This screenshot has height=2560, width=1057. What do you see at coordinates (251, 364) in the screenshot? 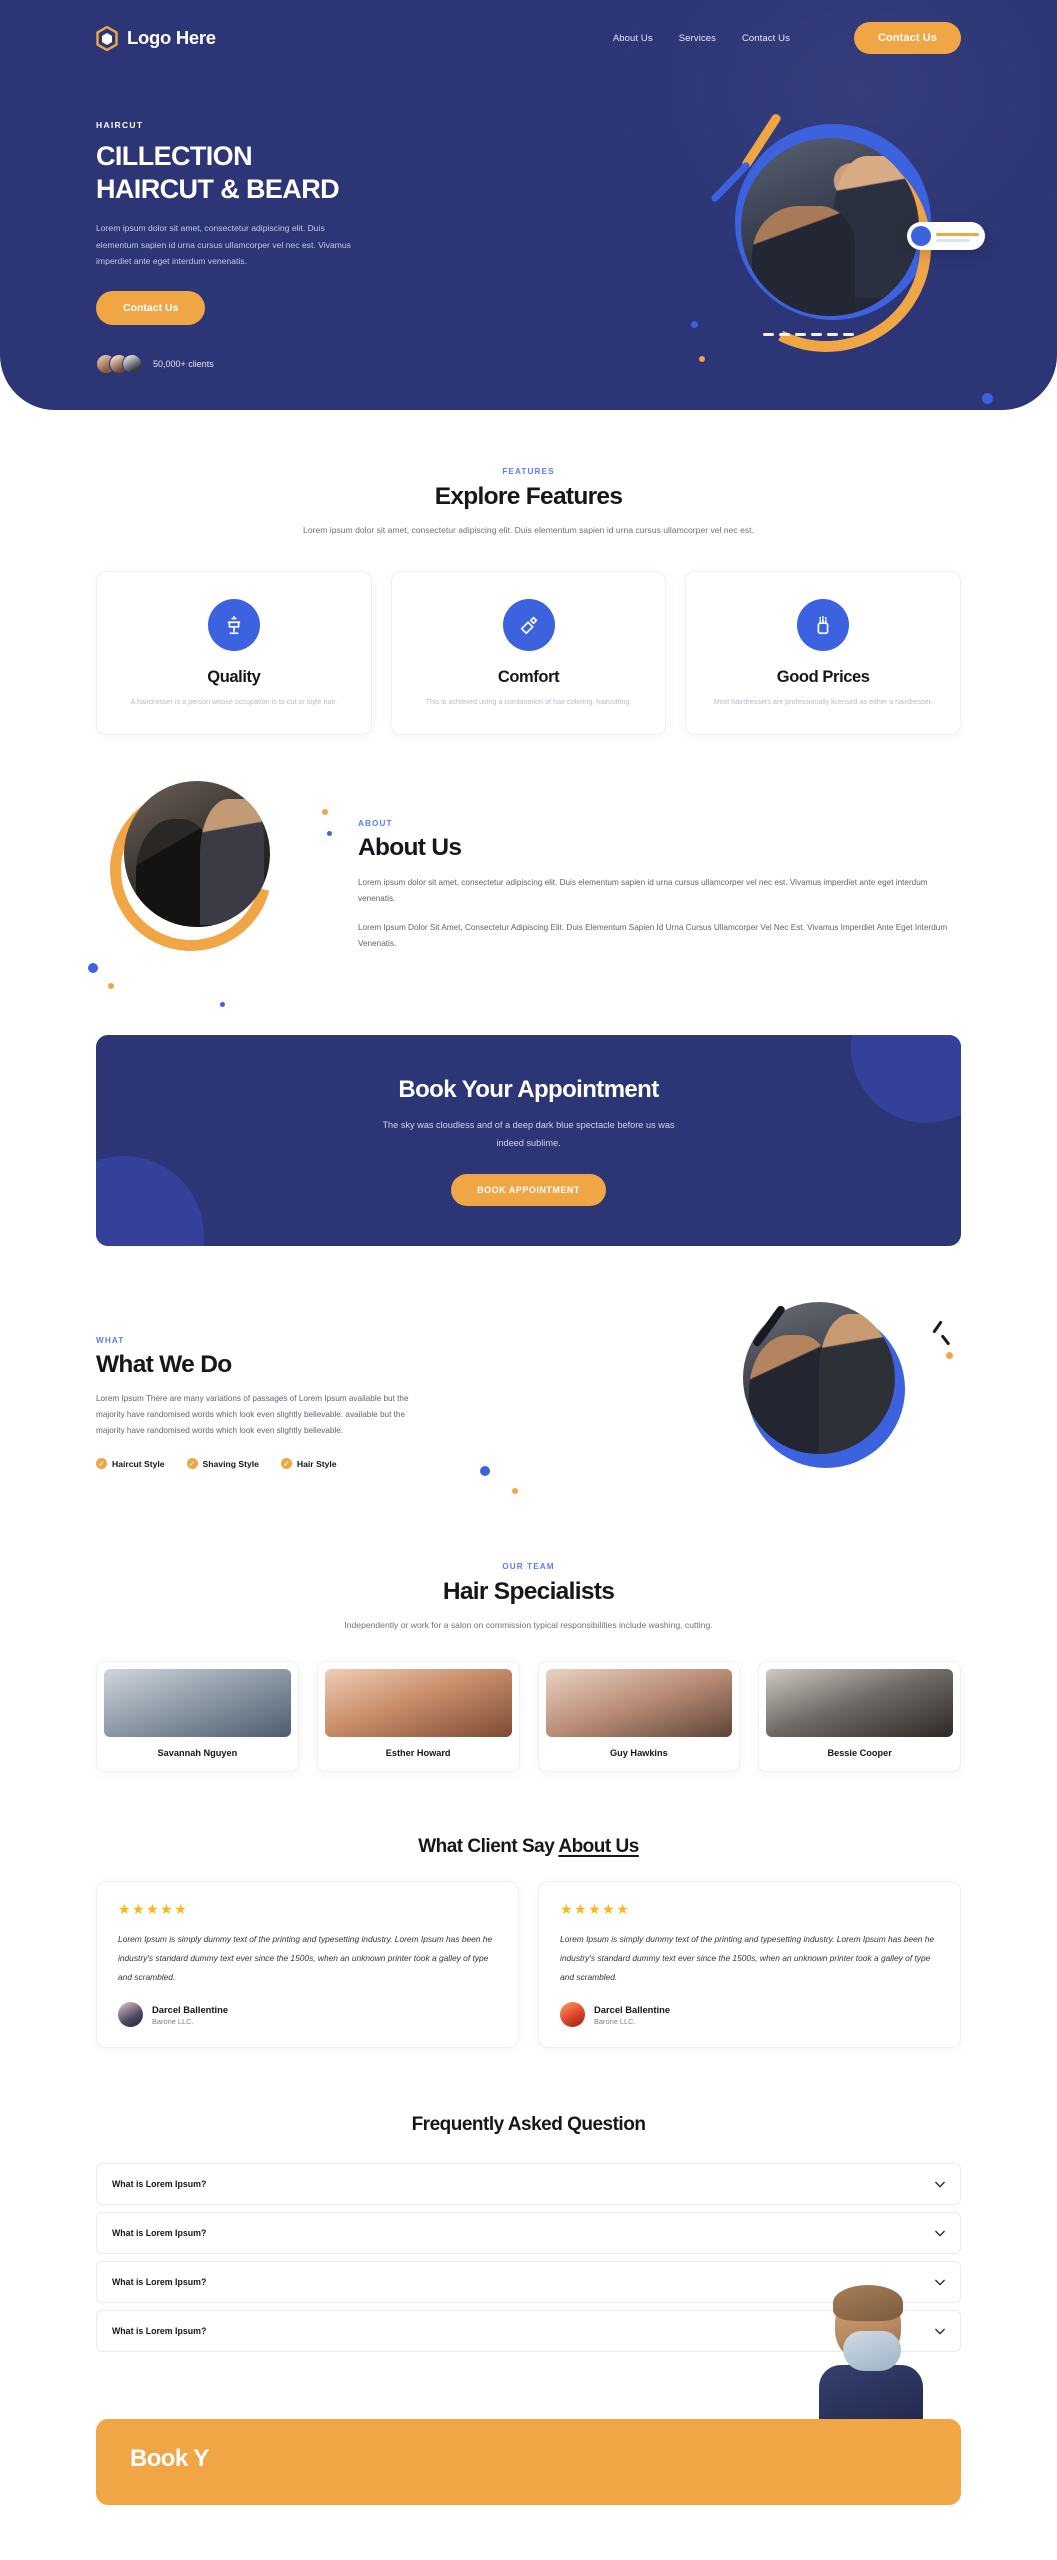
I see `clients-row: 50,000+ clients` at bounding box center [251, 364].